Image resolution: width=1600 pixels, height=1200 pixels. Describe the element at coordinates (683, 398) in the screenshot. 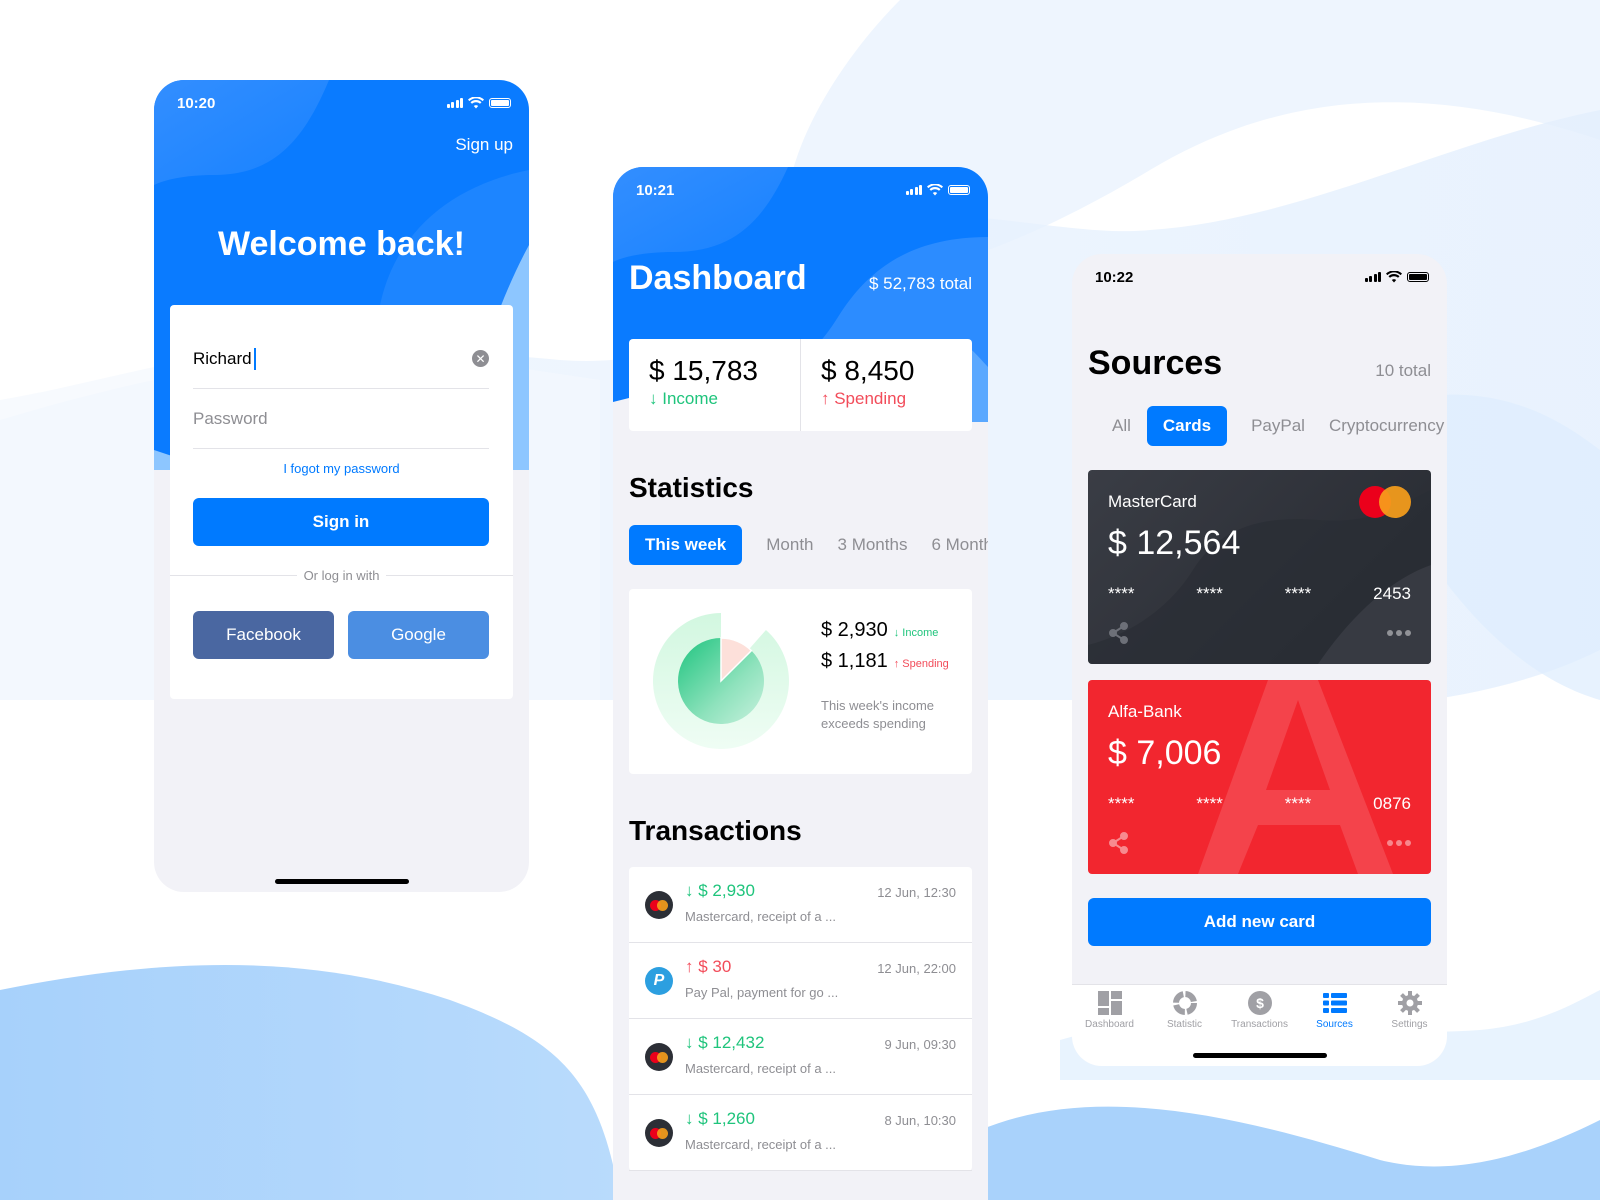

I see `income-label: ↓ Income` at that location.